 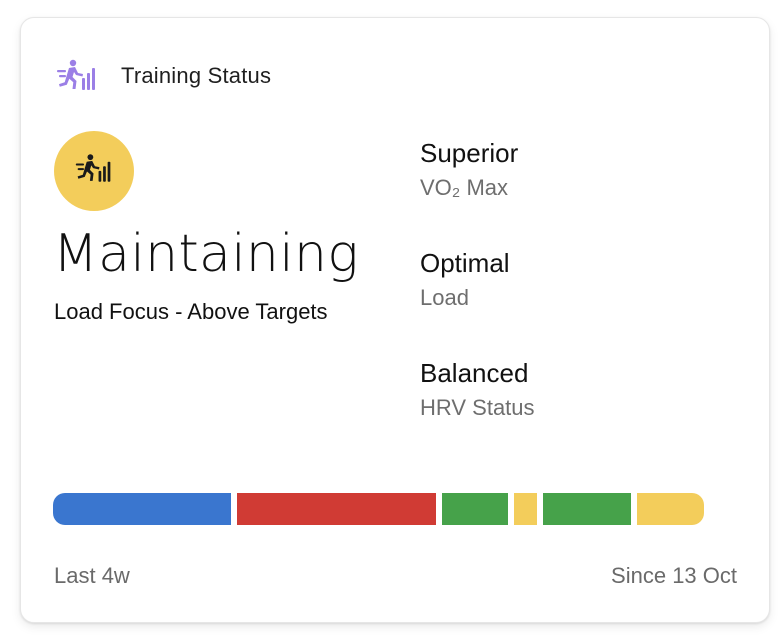 I want to click on since-date-label: Since 13 Oct, so click(x=674, y=575).